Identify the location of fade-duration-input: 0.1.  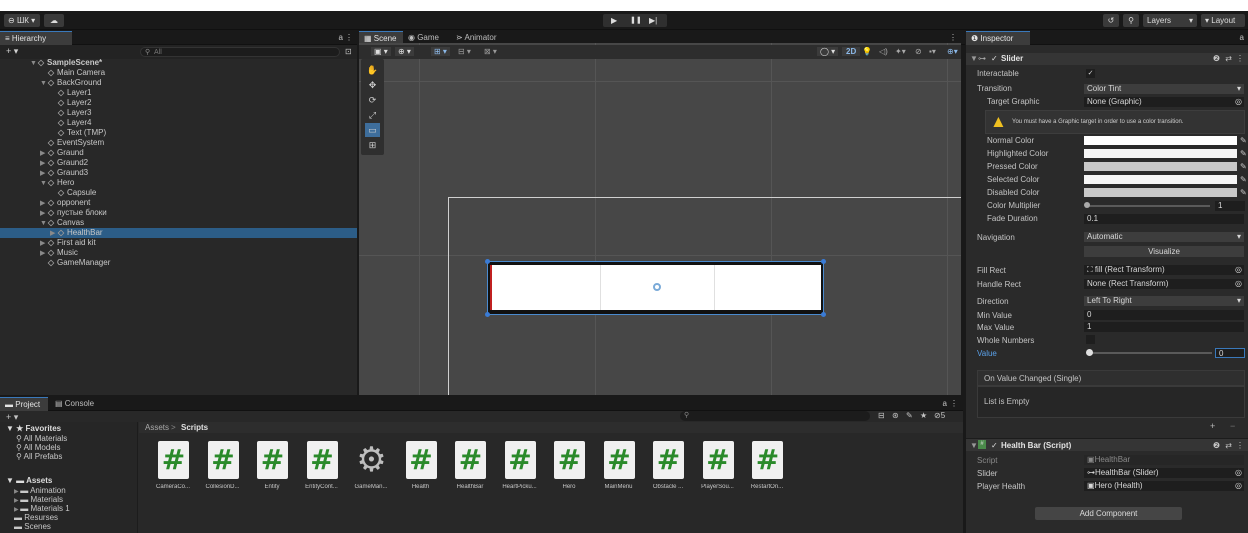
(1164, 219).